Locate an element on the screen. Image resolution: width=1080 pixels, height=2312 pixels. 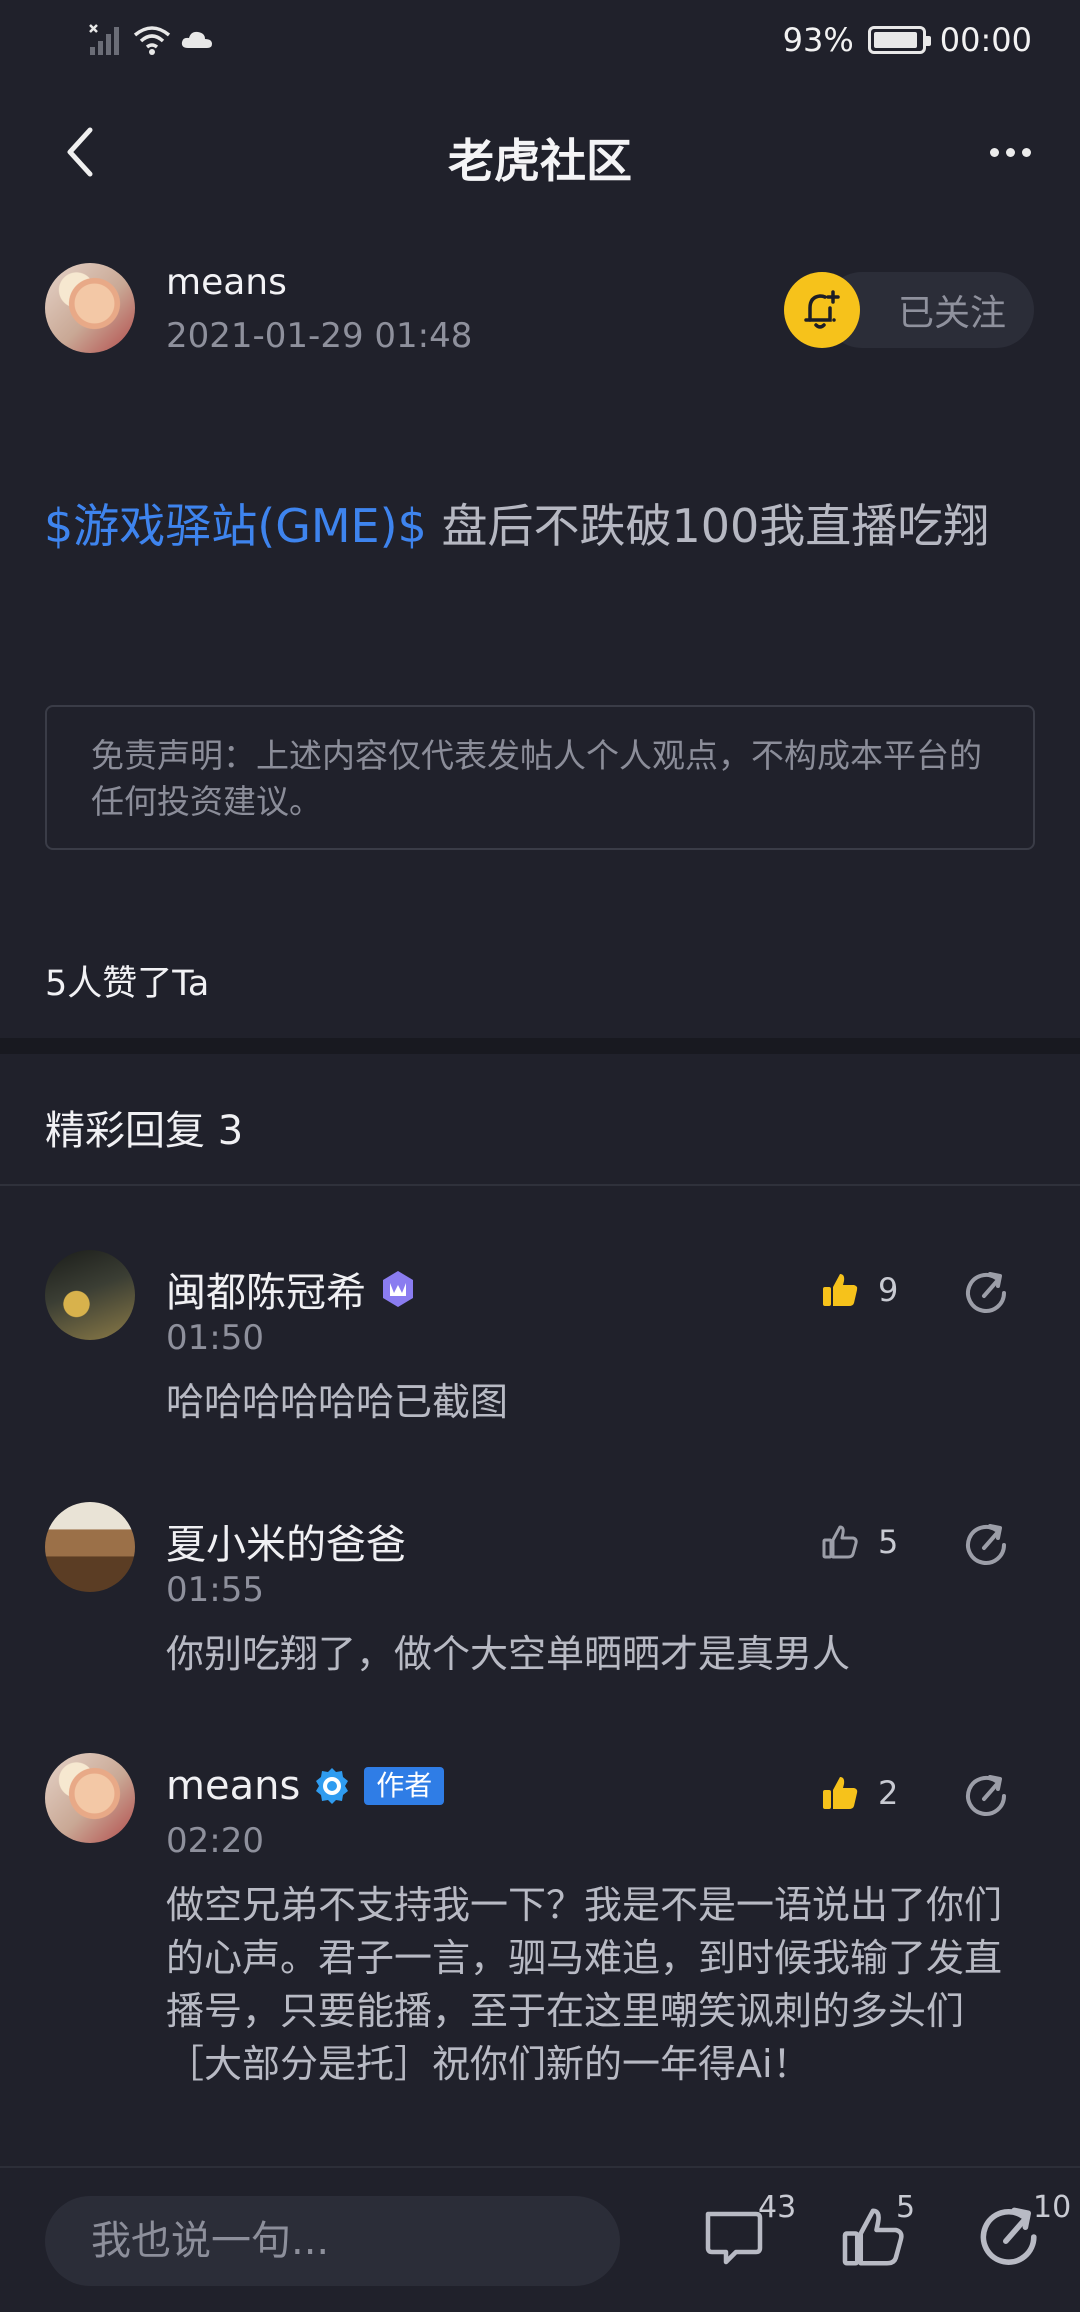
cellular-signal-icon is located at coordinates (104, 39).